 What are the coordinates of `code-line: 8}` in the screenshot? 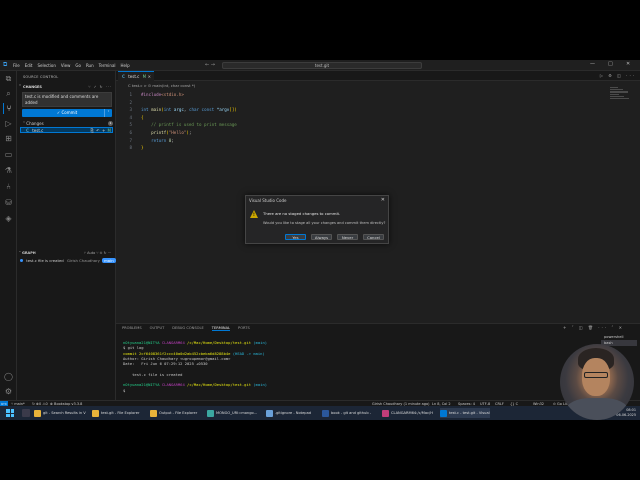 It's located at (378, 148).